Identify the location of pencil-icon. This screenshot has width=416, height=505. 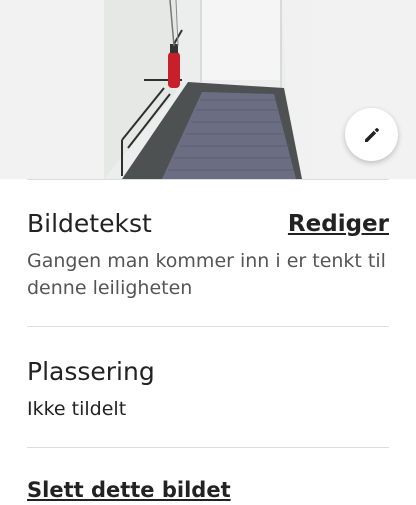
(371, 134).